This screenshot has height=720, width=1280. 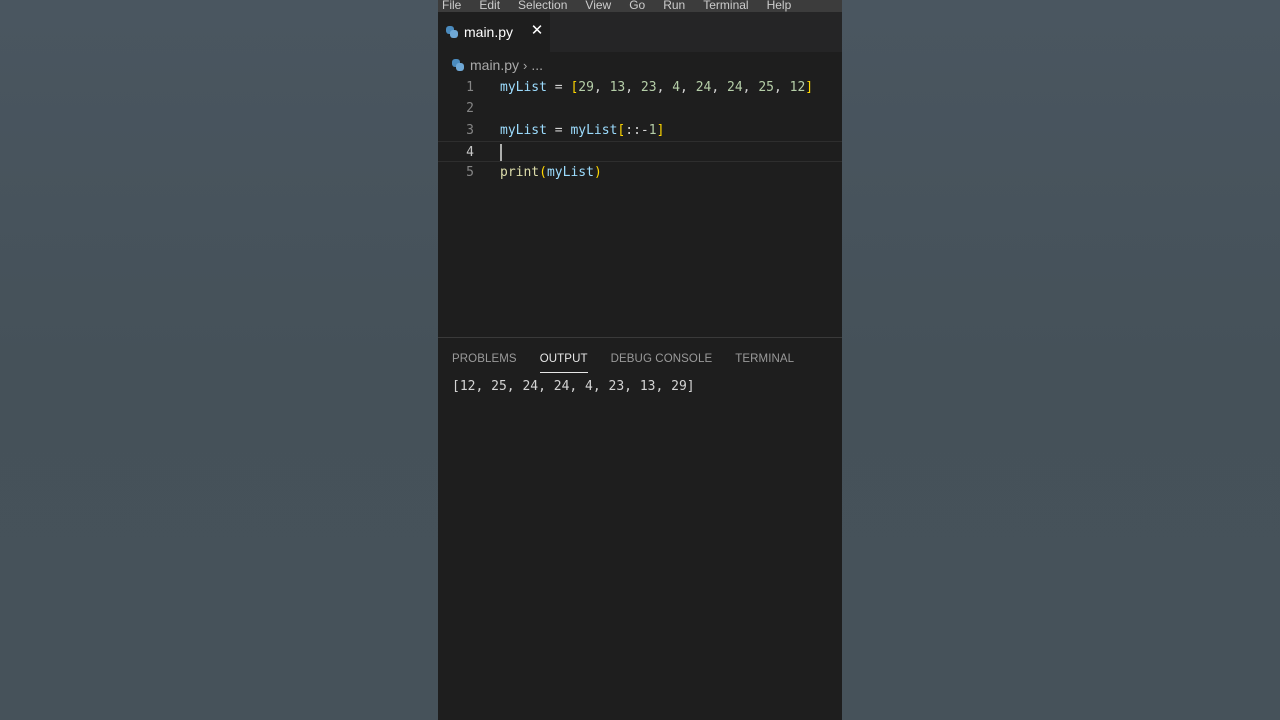 What do you see at coordinates (725, 6) in the screenshot?
I see `menu-item-terminal: Terminal` at bounding box center [725, 6].